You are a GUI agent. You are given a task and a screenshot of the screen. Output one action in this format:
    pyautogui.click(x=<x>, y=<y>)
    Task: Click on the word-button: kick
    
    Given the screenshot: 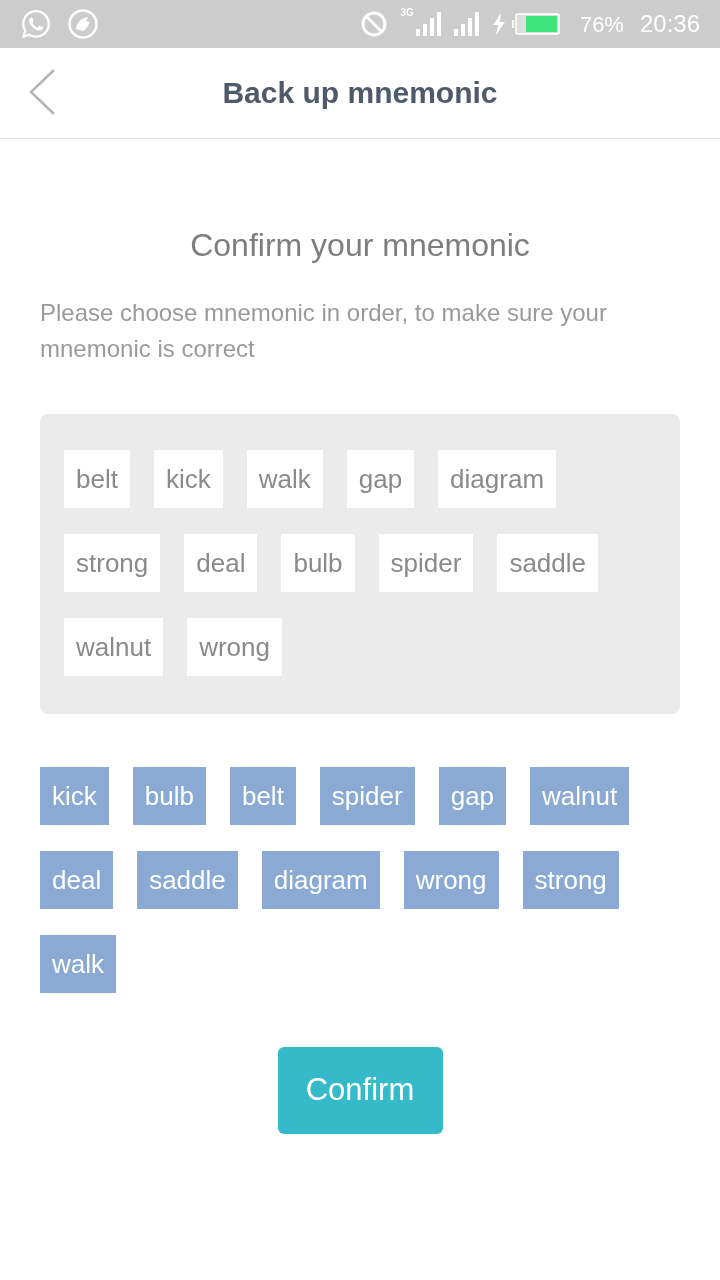 What is the action you would take?
    pyautogui.click(x=74, y=796)
    